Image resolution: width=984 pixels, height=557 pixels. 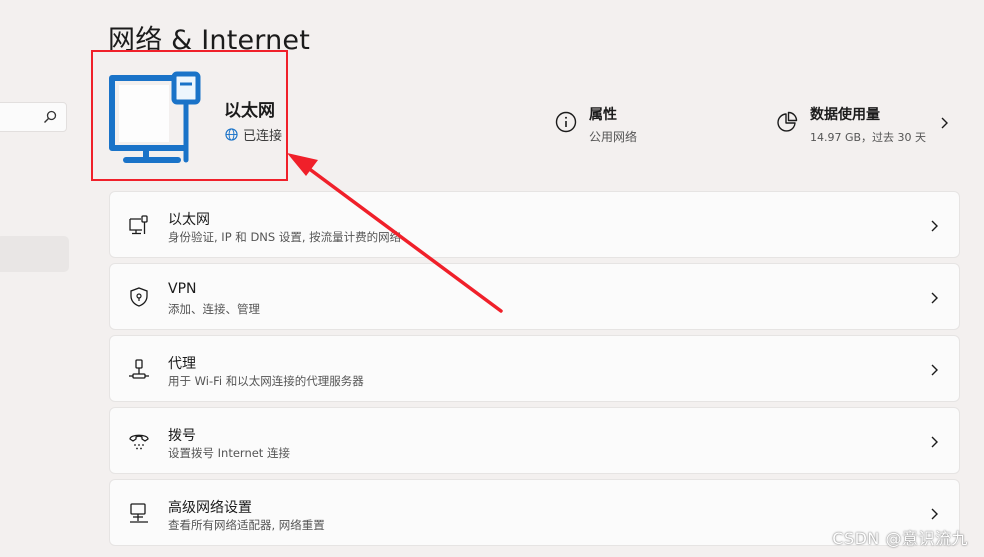 I want to click on card-subtitle: 用于 Wi-Fi 和以太网连接的代理服务器, so click(x=266, y=381).